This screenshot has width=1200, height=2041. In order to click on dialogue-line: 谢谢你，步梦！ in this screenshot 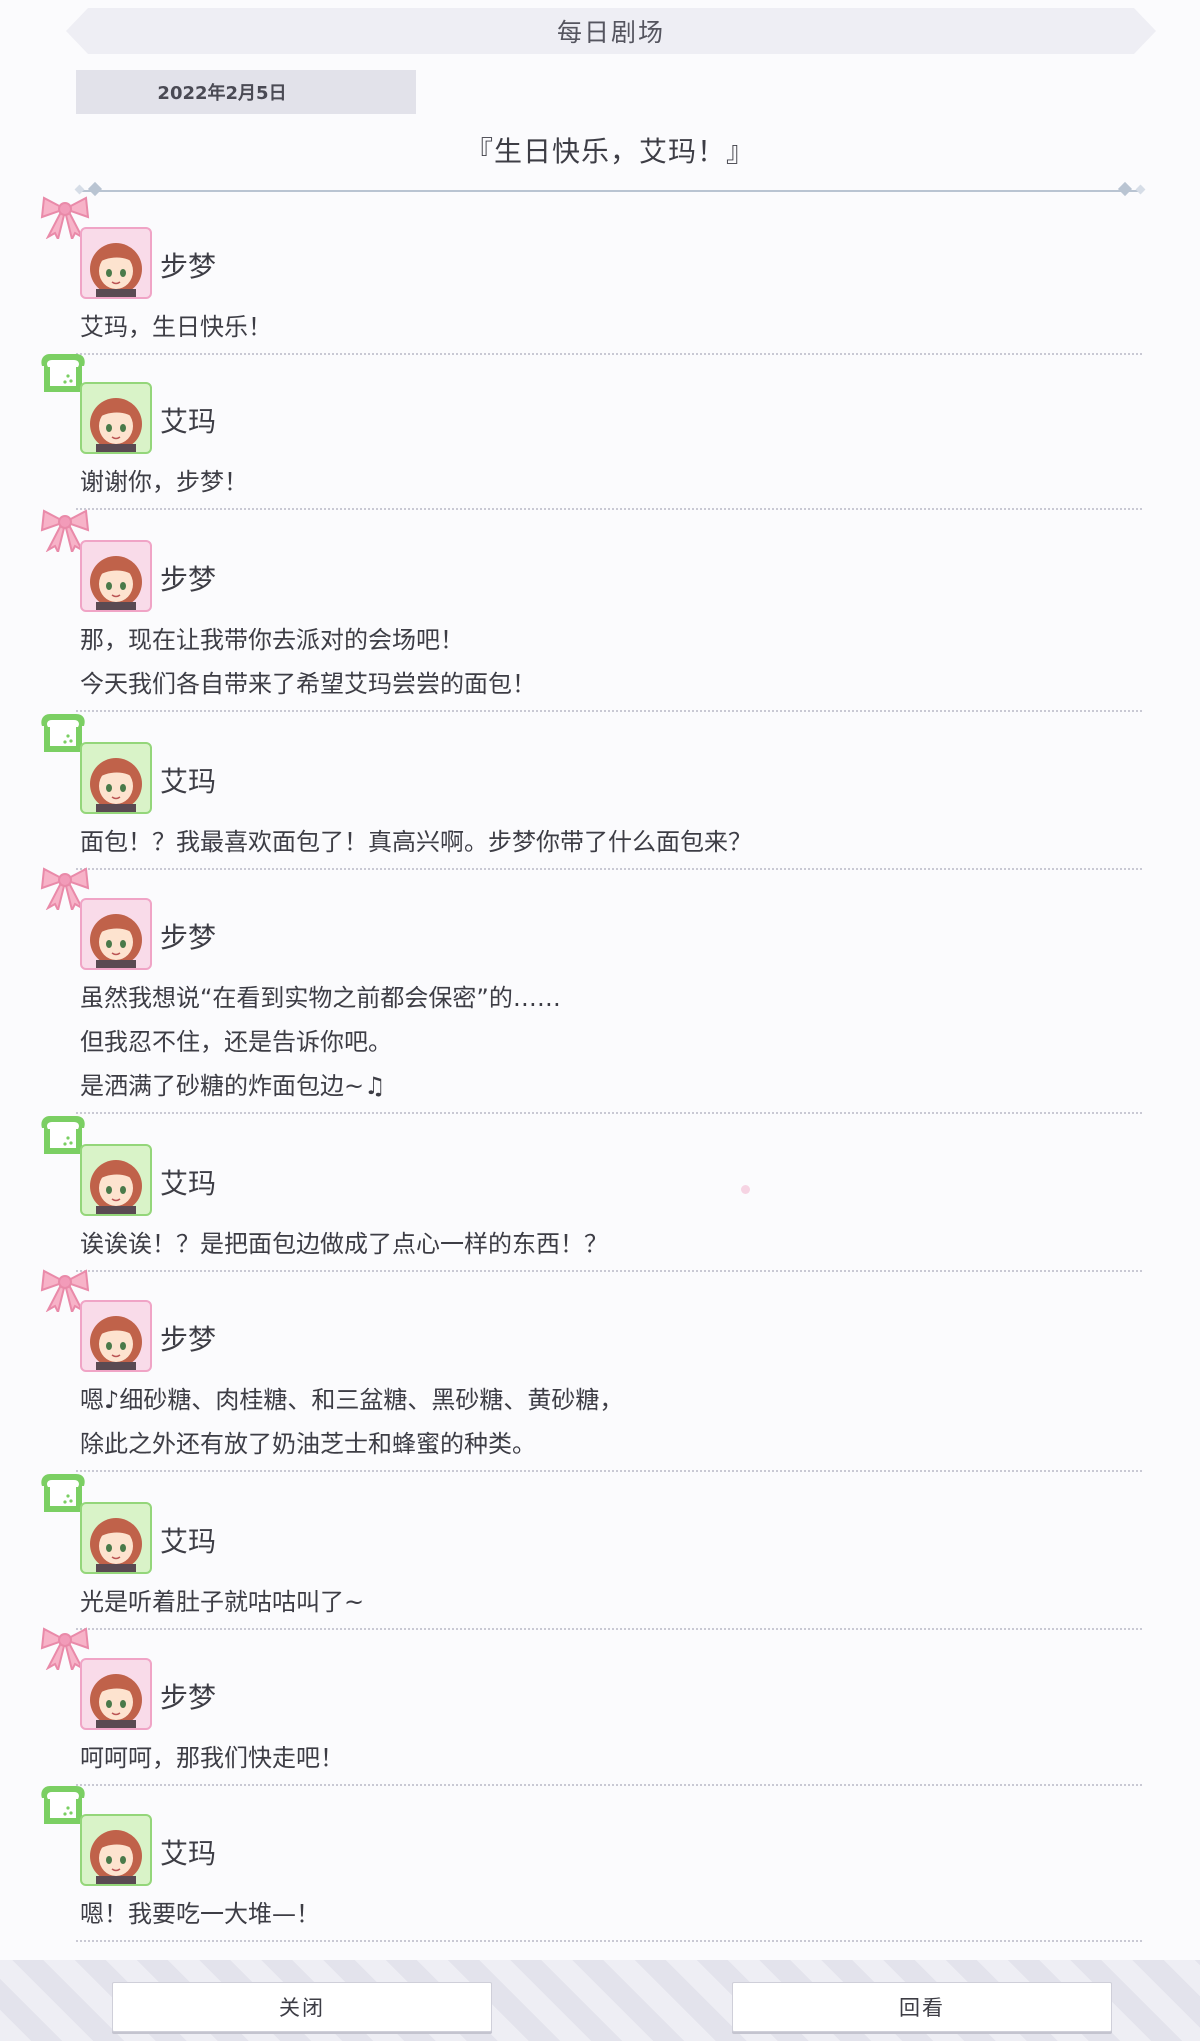, I will do `click(164, 482)`.